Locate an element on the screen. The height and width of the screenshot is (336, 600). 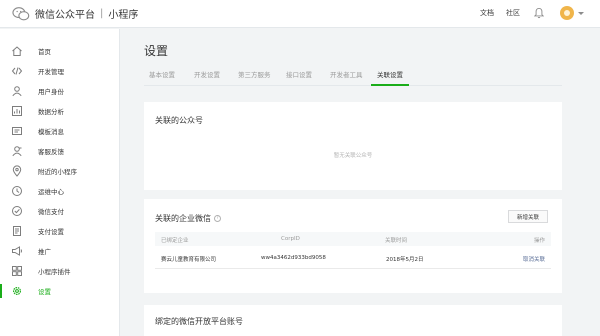
column-header-company: 已绑定企业 is located at coordinates (175, 241).